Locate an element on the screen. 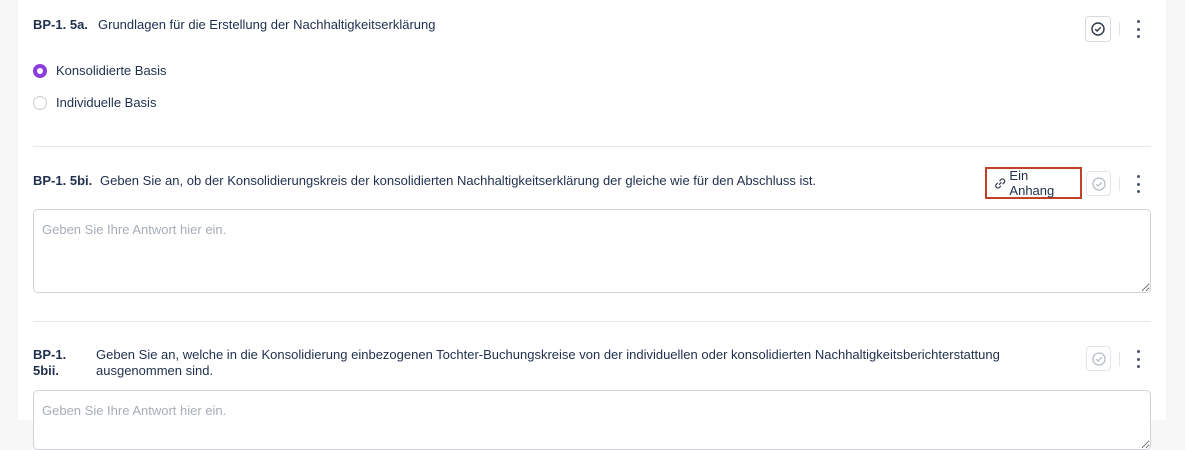  radio-option-consolidated: Konsolidierte Basis is located at coordinates (100, 70).